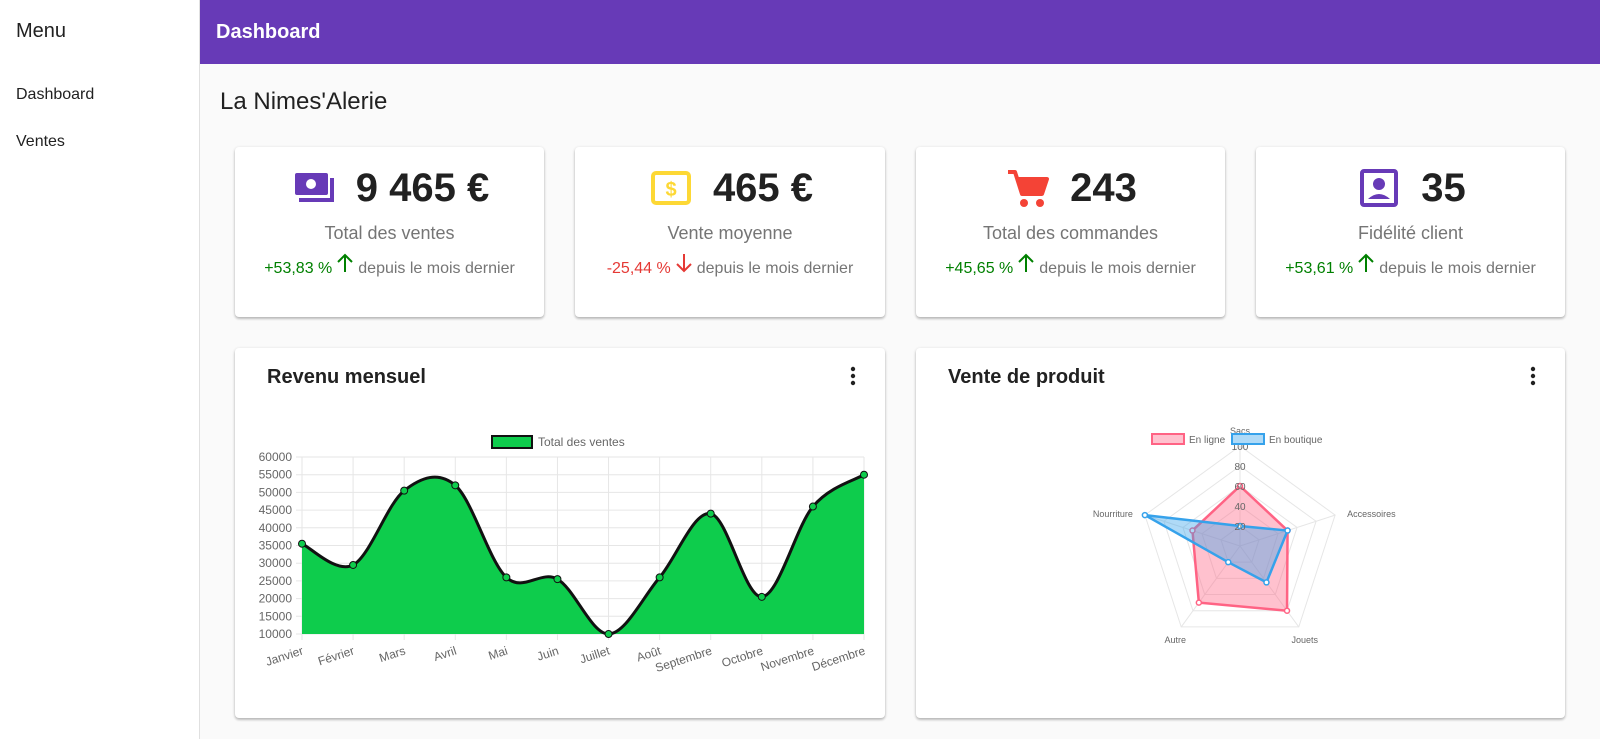  I want to click on radar-axis-label: Accessoires, so click(1371, 514).